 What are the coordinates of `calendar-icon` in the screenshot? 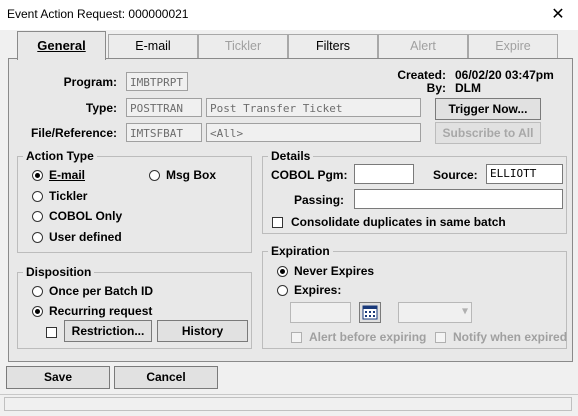 It's located at (370, 312).